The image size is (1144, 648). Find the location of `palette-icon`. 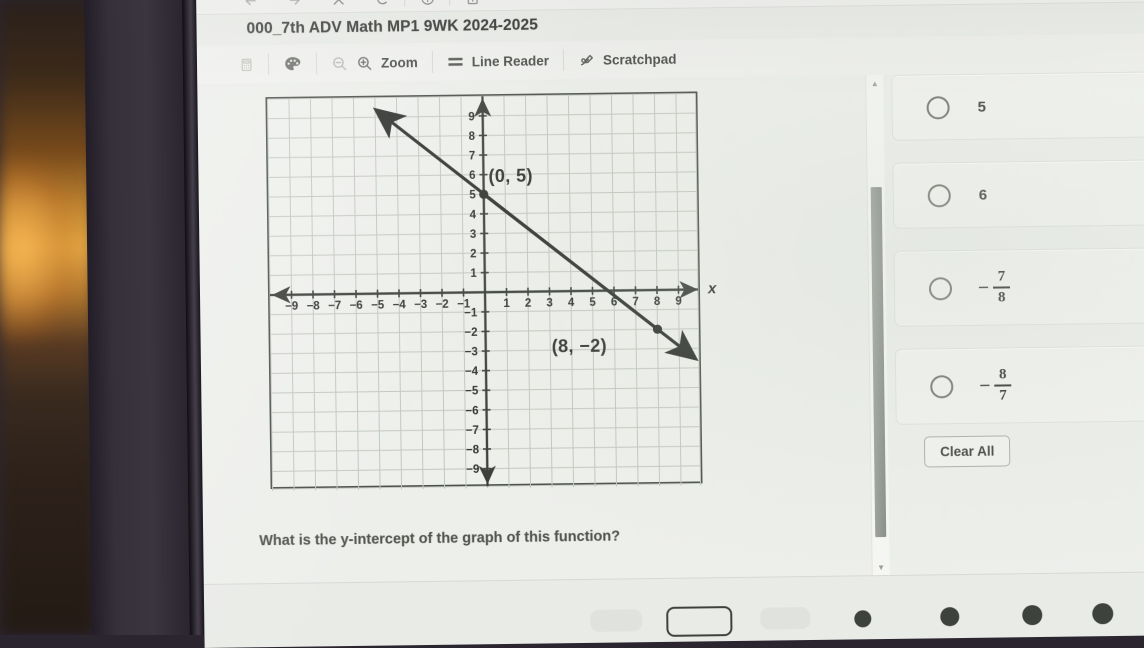

palette-icon is located at coordinates (292, 63).